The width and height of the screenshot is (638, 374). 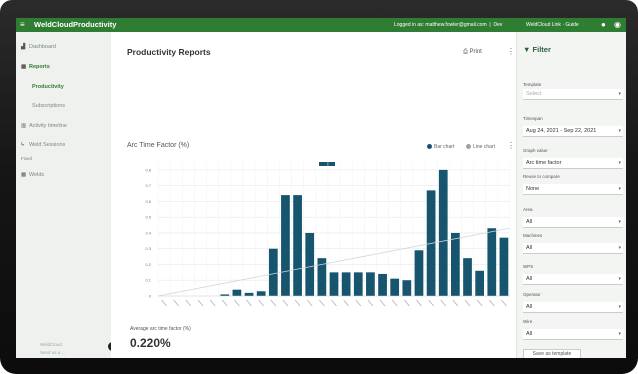 What do you see at coordinates (573, 189) in the screenshot?
I see `filter-select: None ▾` at bounding box center [573, 189].